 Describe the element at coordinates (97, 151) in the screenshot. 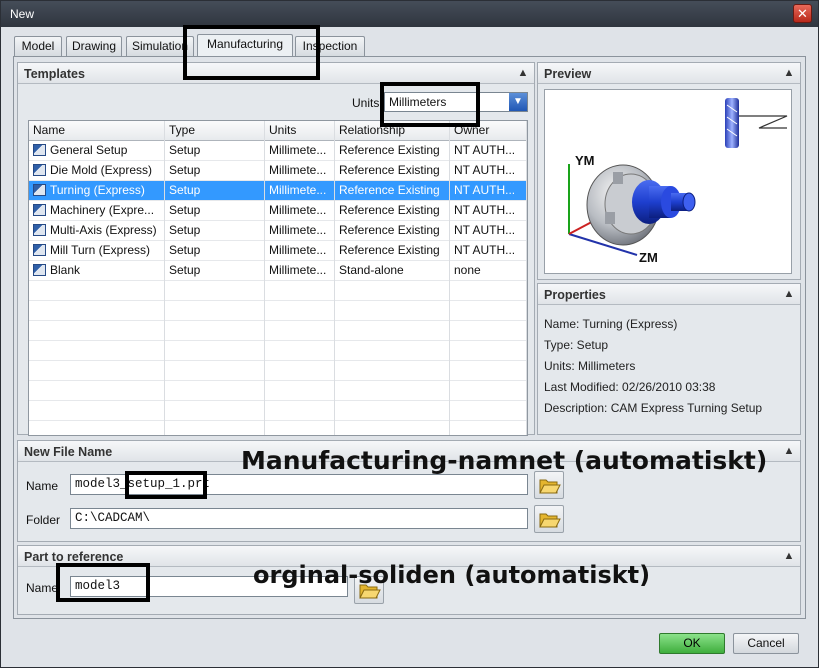

I see `cell-name: General Setup` at that location.